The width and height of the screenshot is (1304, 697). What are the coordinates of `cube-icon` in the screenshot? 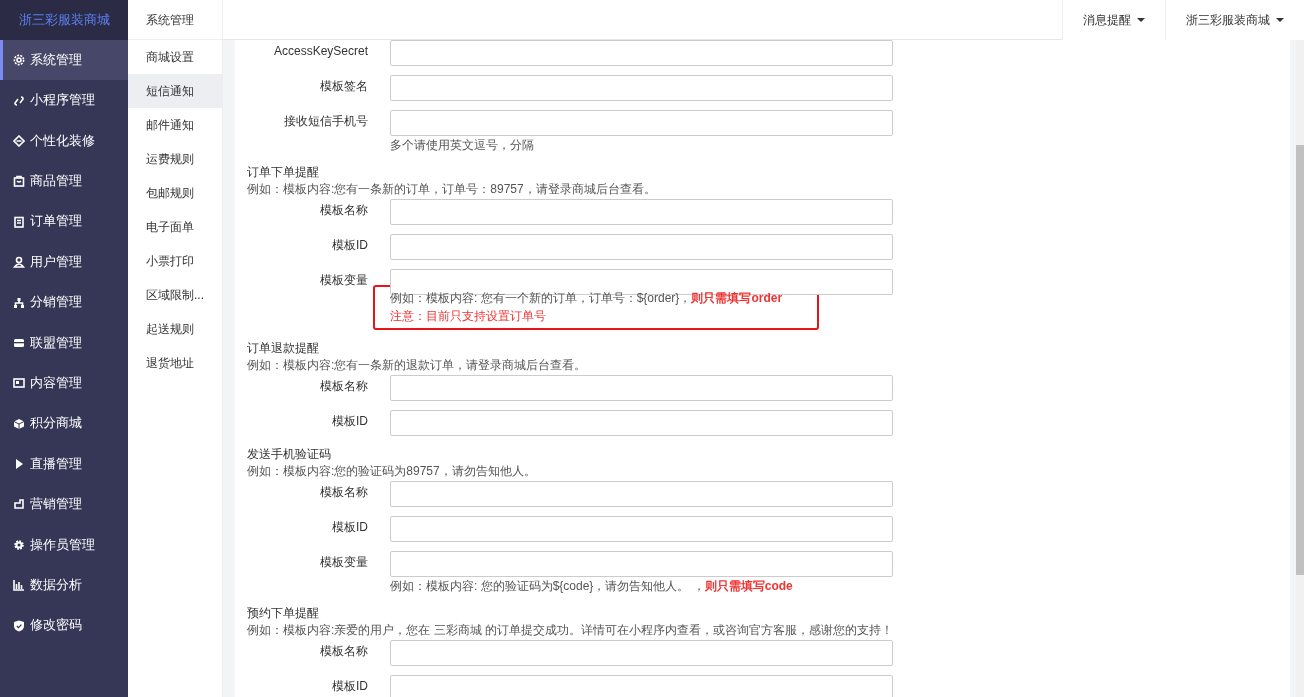 It's located at (19, 423).